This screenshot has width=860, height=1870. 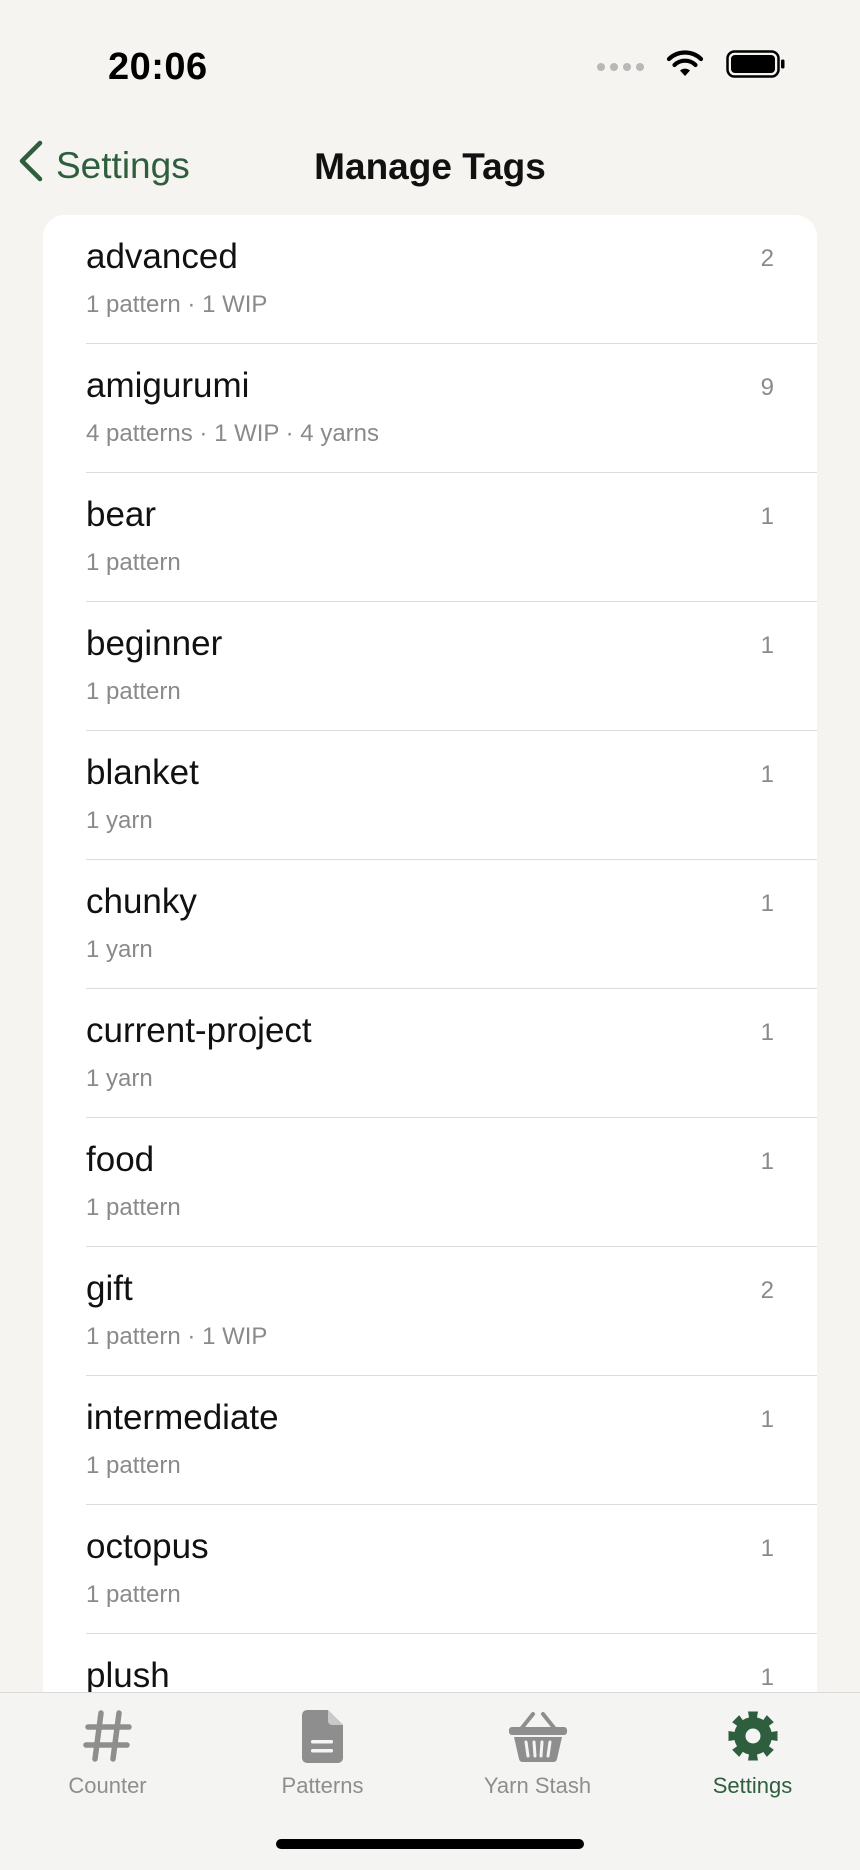 I want to click on tag-row: intermediate 1 pattern 1, so click(x=430, y=1440).